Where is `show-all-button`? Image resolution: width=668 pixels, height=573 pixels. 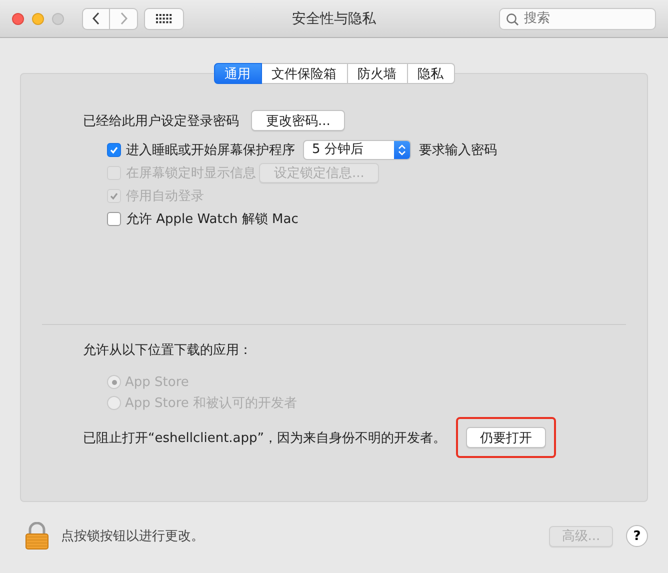
show-all-button is located at coordinates (164, 19).